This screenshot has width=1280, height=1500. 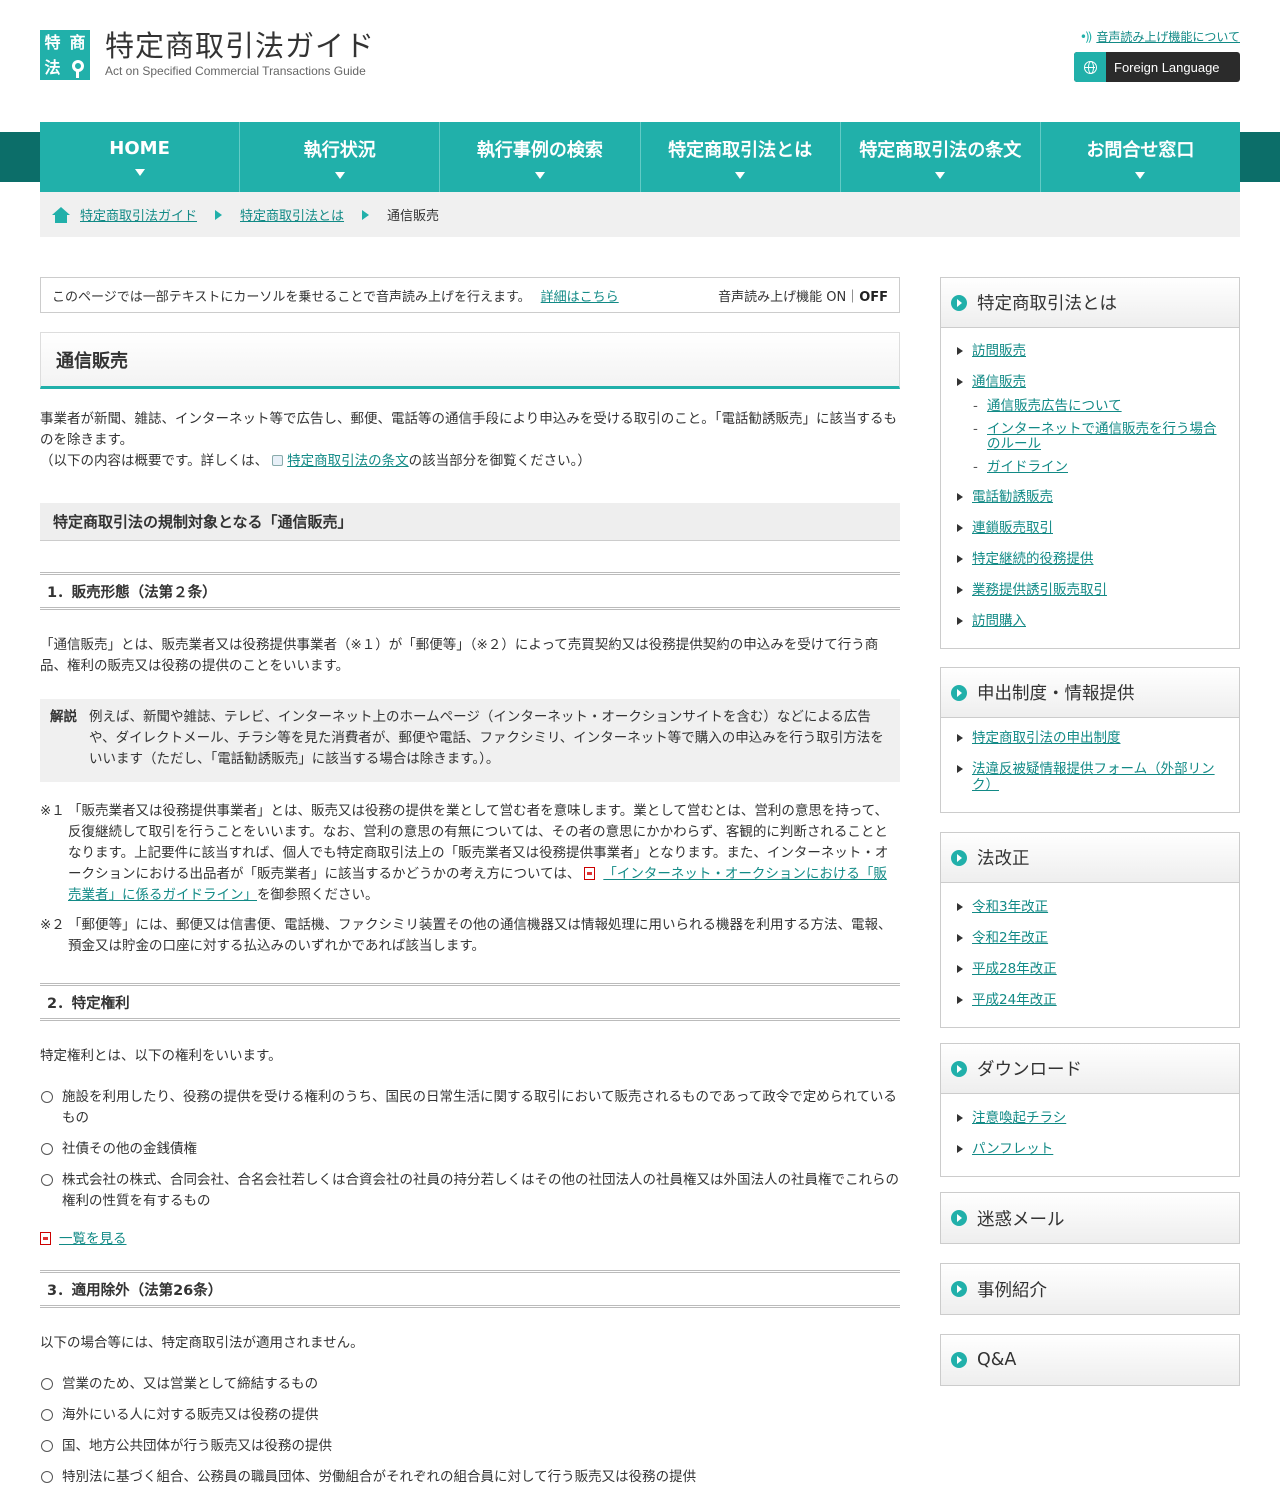 I want to click on nav-label: お問合せ窓口, so click(x=1140, y=150).